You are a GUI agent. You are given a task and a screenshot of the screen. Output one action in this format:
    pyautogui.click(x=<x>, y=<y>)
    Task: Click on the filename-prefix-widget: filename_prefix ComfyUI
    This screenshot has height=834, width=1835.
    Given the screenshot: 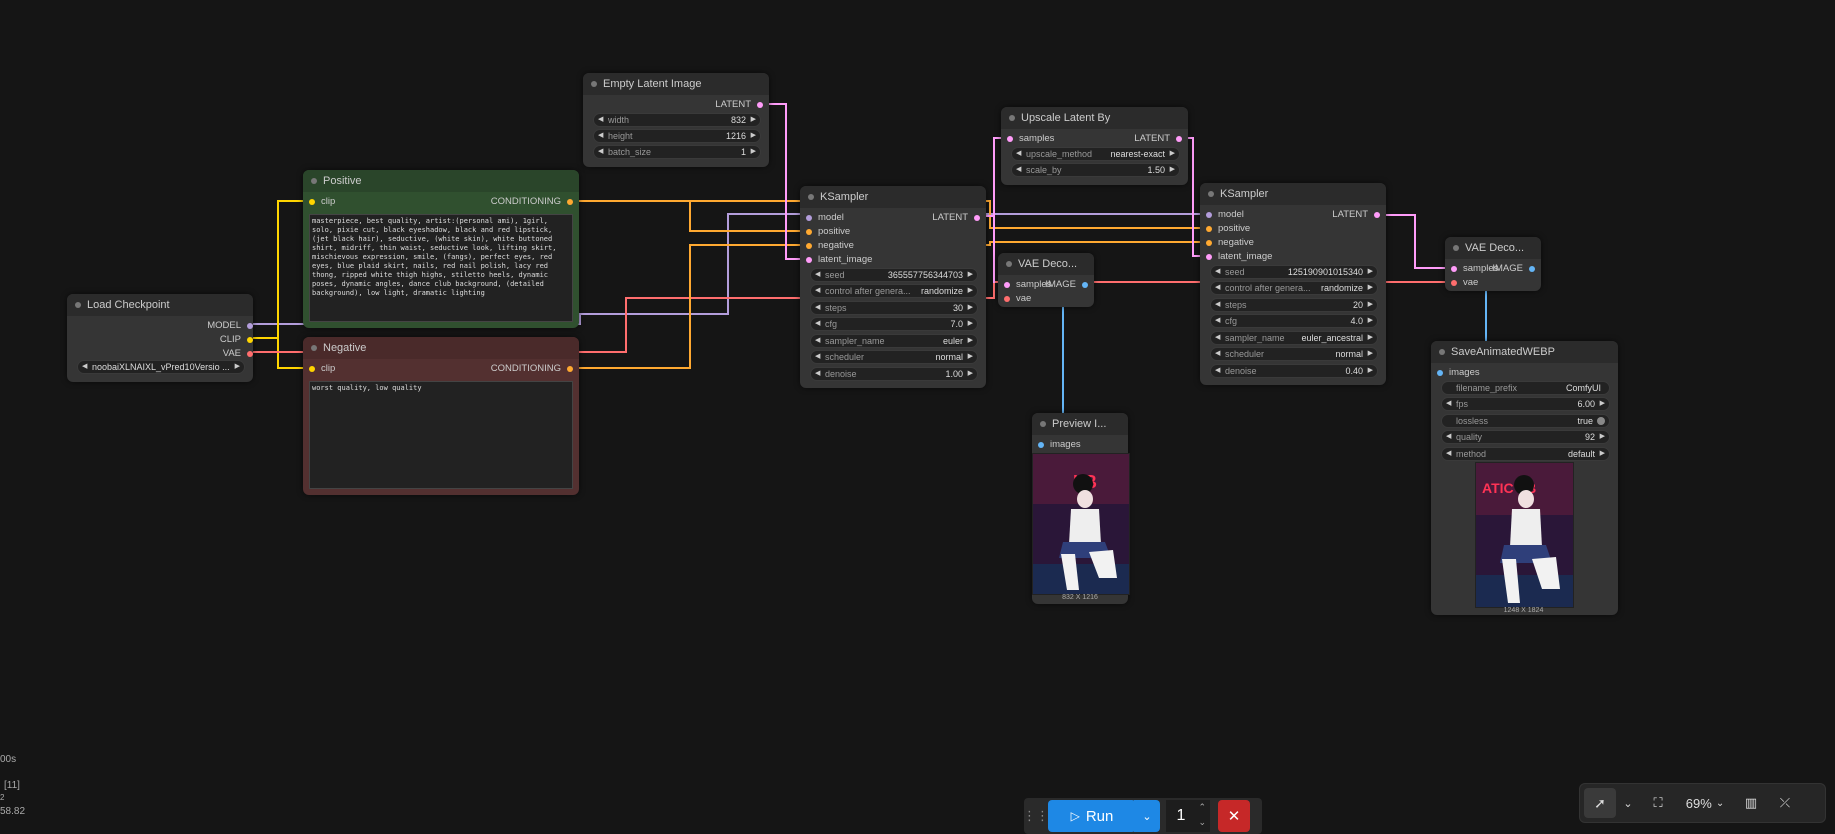 What is the action you would take?
    pyautogui.click(x=1525, y=388)
    